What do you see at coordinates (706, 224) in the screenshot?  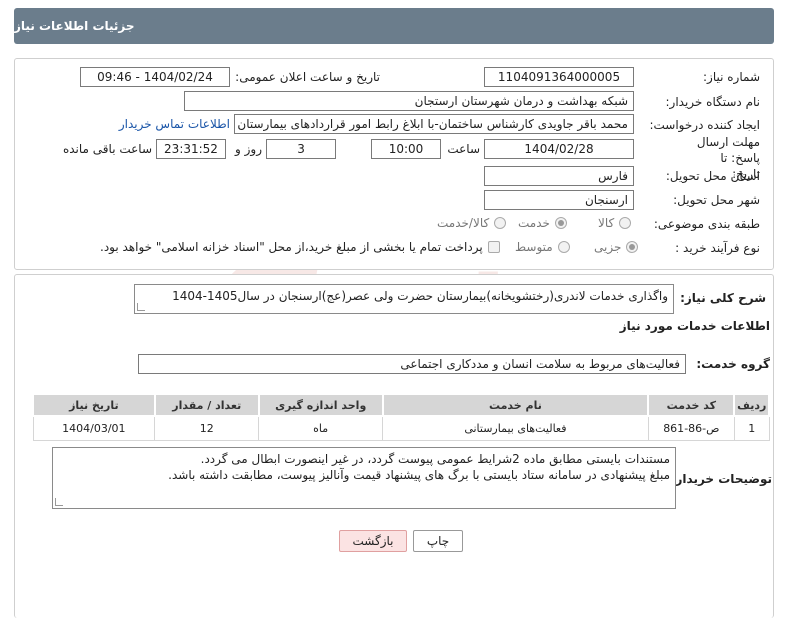 I see `category-label: طبقه بندی موضوعی:` at bounding box center [706, 224].